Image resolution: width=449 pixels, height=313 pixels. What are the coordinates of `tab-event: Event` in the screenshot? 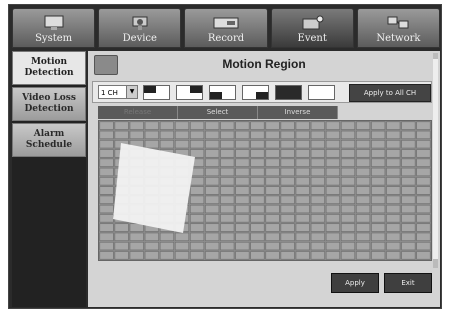 It's located at (312, 28).